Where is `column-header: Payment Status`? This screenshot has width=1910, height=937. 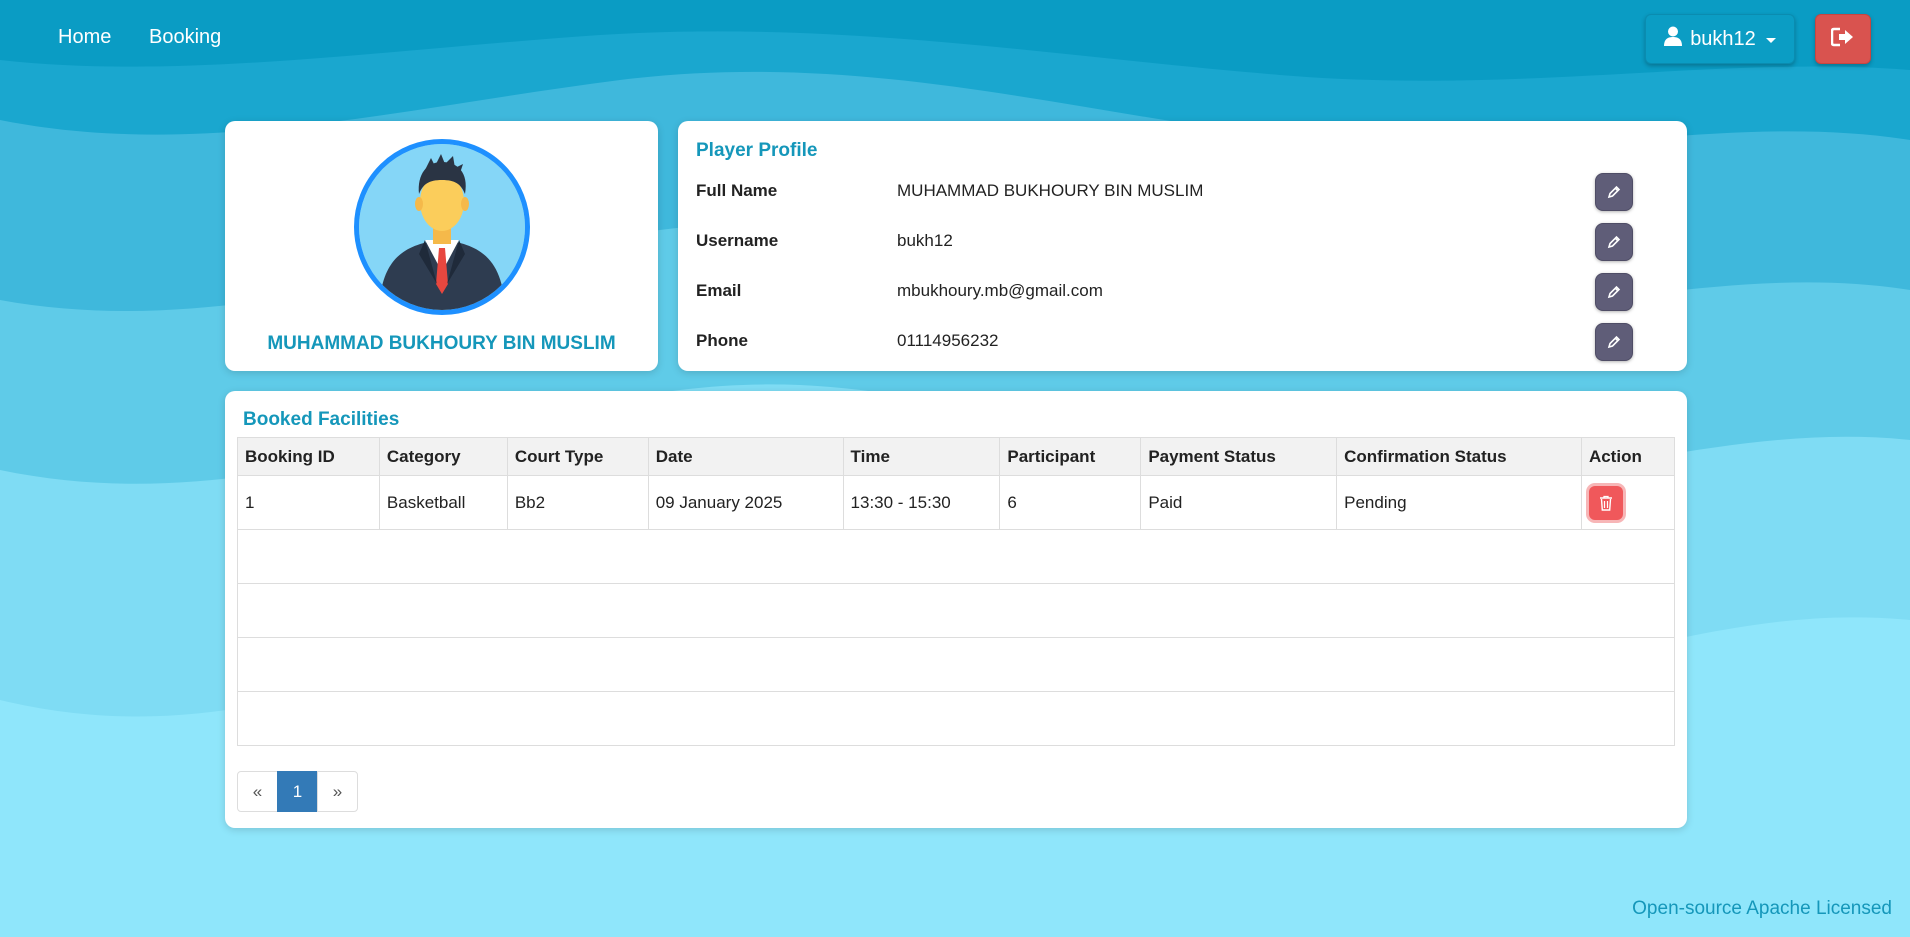
column-header: Payment Status is located at coordinates (1239, 456).